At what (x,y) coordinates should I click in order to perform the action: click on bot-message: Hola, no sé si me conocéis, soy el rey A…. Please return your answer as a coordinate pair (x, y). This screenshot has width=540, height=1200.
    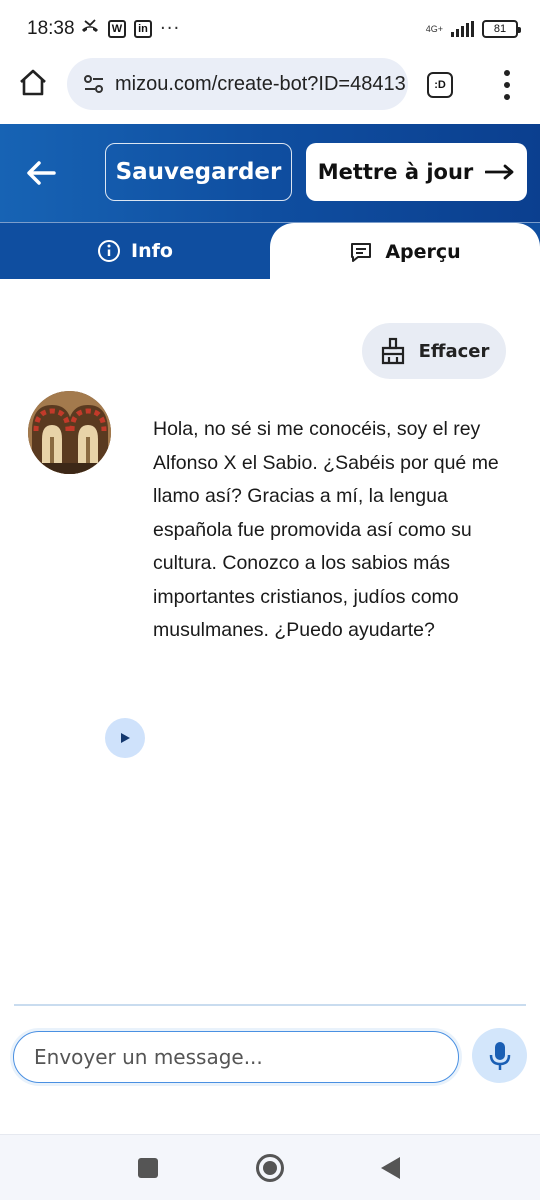
    Looking at the image, I should click on (326, 529).